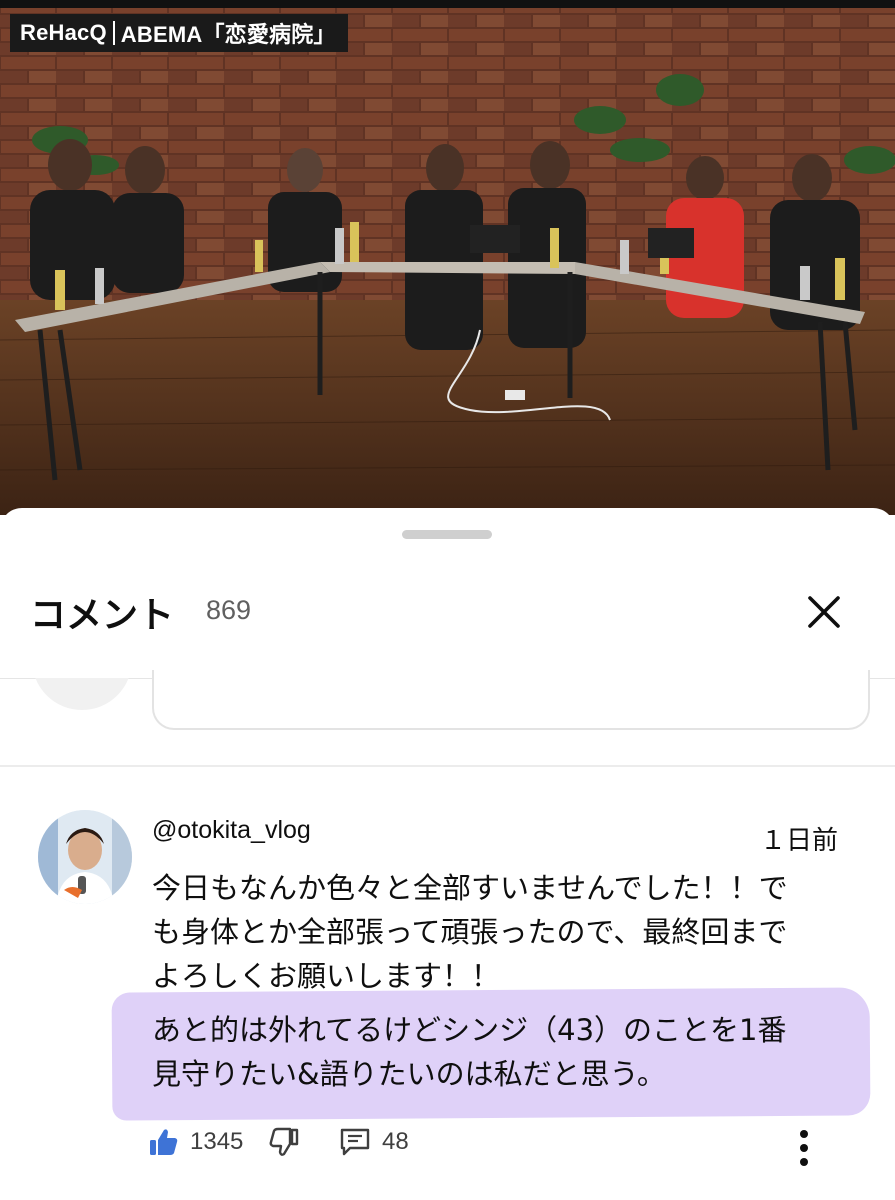 The image size is (895, 1200). I want to click on thumbs-up-icon, so click(164, 1142).